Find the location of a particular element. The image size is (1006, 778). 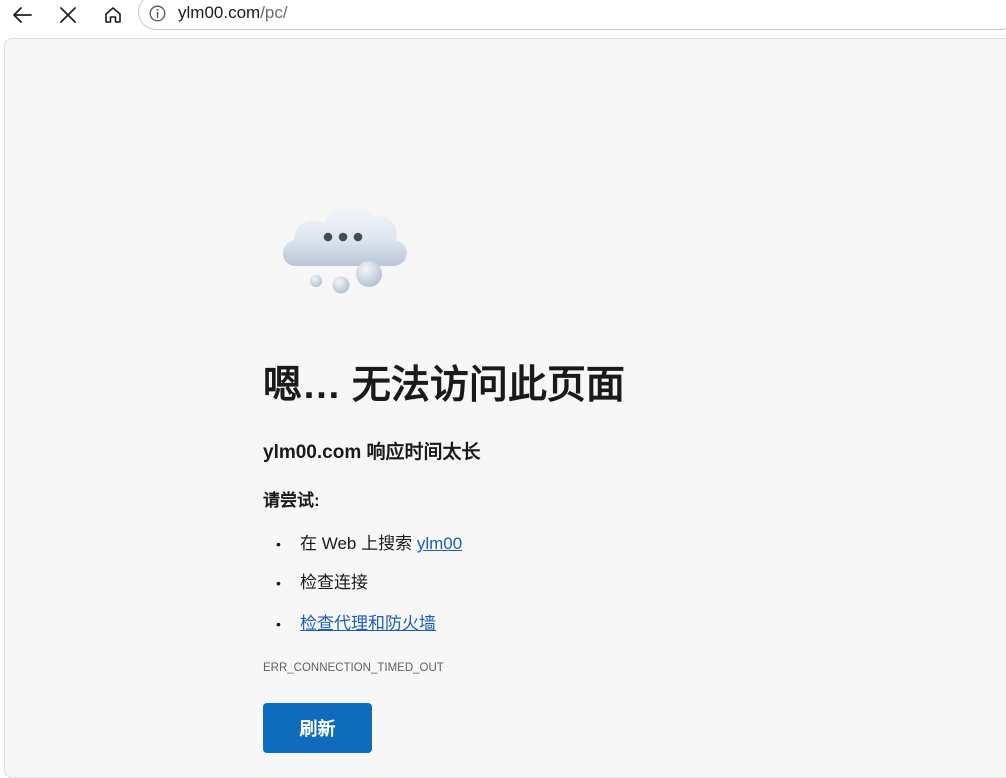

suggestion-text: 在 Web 上搜索 is located at coordinates (358, 543).